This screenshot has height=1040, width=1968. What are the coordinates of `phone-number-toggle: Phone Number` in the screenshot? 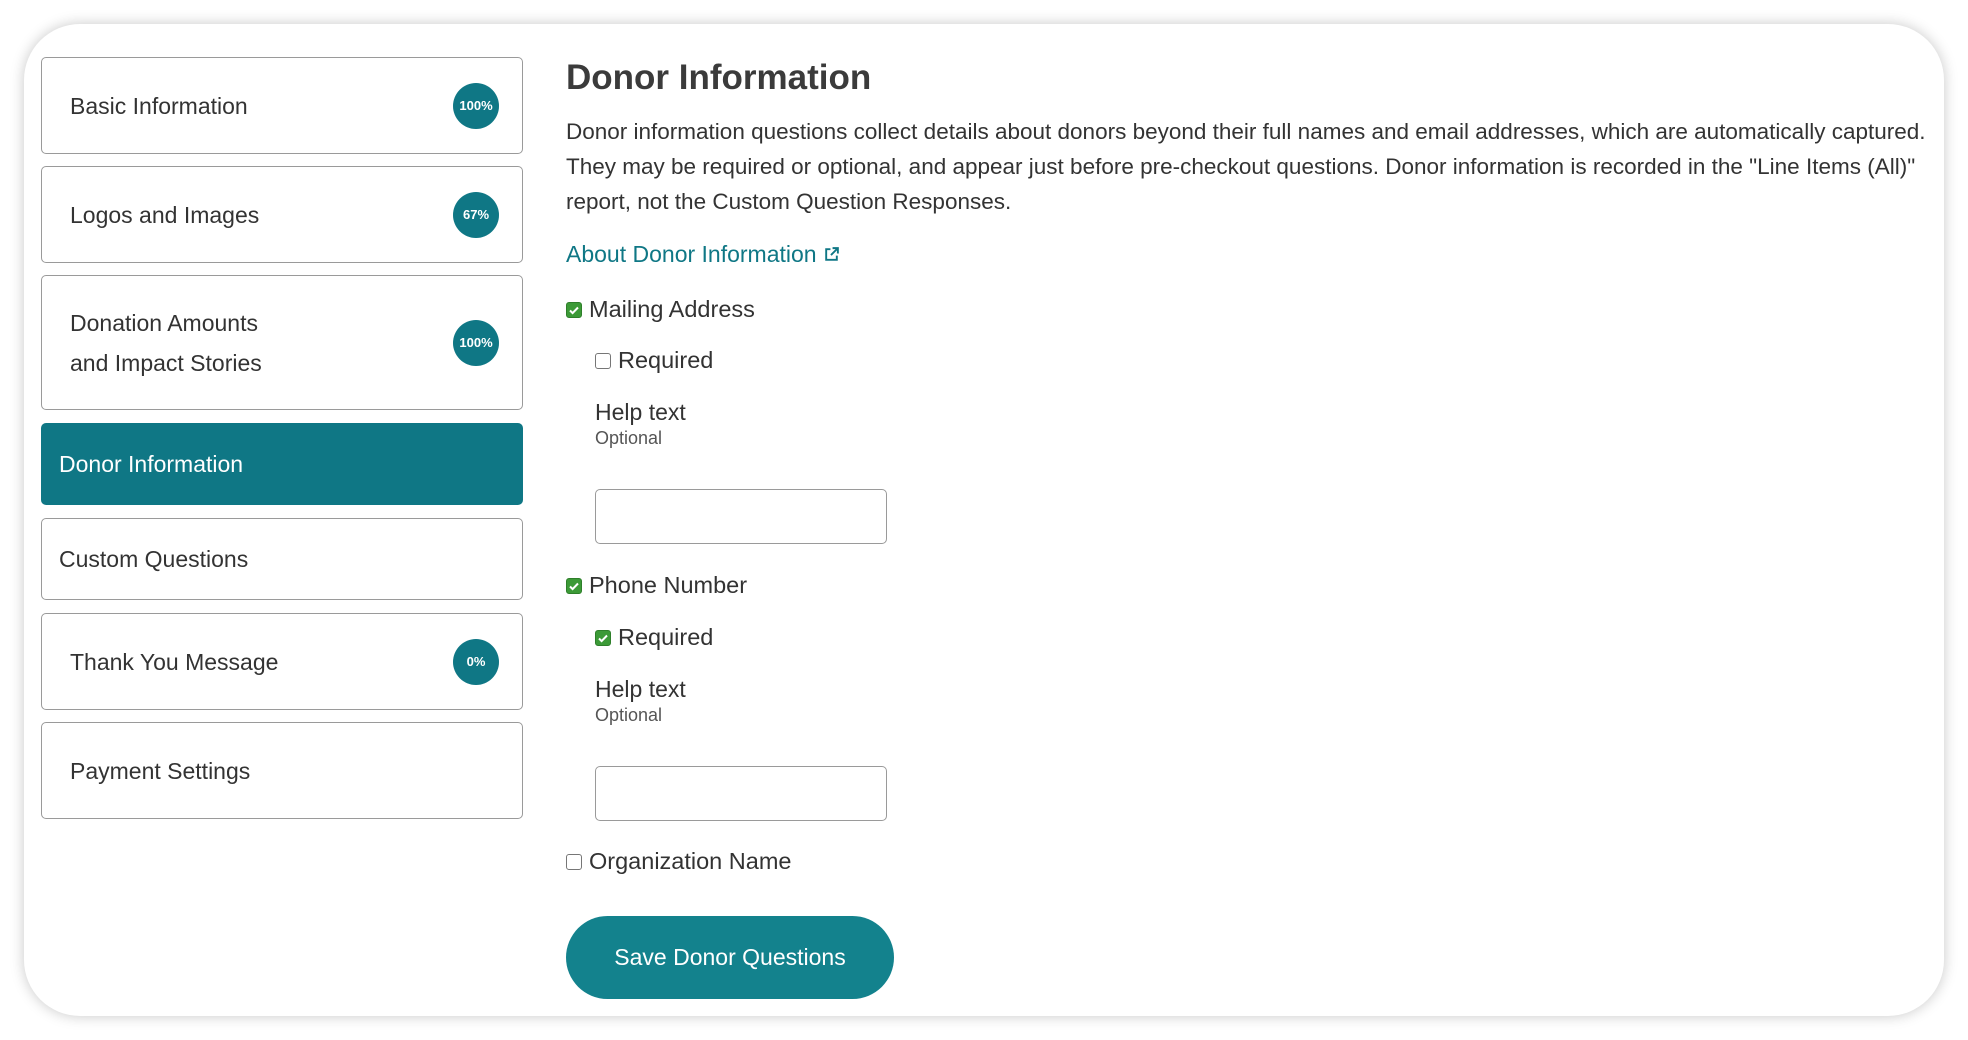 It's located at (656, 585).